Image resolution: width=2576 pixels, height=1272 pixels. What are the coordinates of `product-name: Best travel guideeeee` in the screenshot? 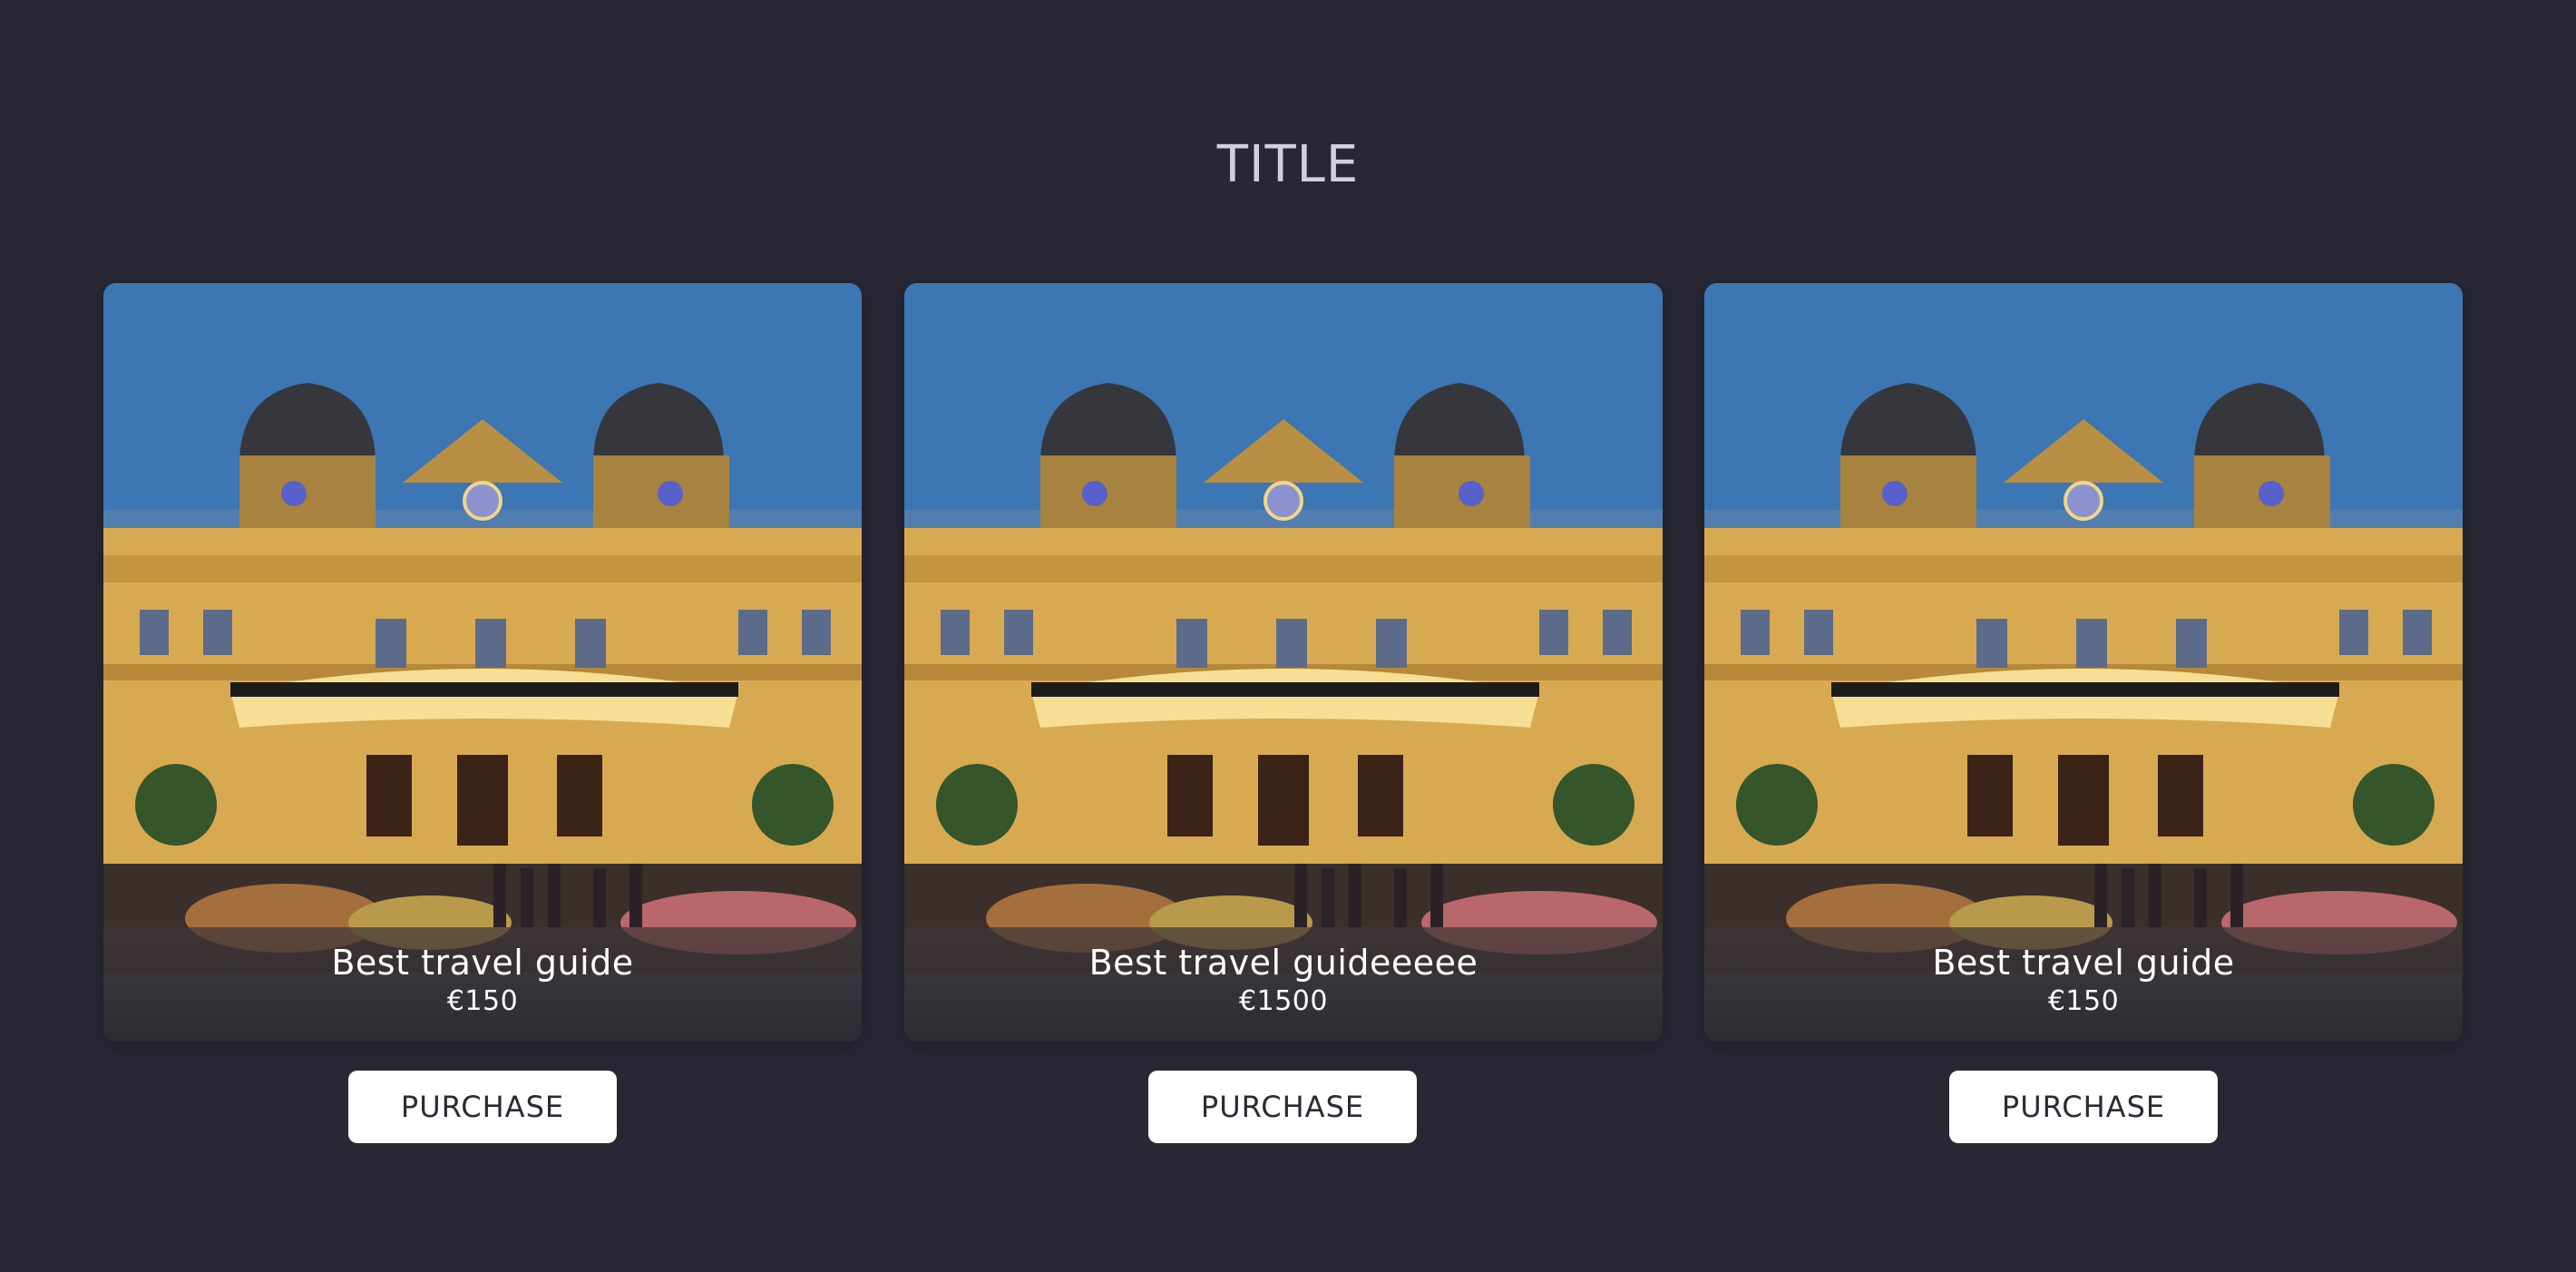 It's located at (1283, 963).